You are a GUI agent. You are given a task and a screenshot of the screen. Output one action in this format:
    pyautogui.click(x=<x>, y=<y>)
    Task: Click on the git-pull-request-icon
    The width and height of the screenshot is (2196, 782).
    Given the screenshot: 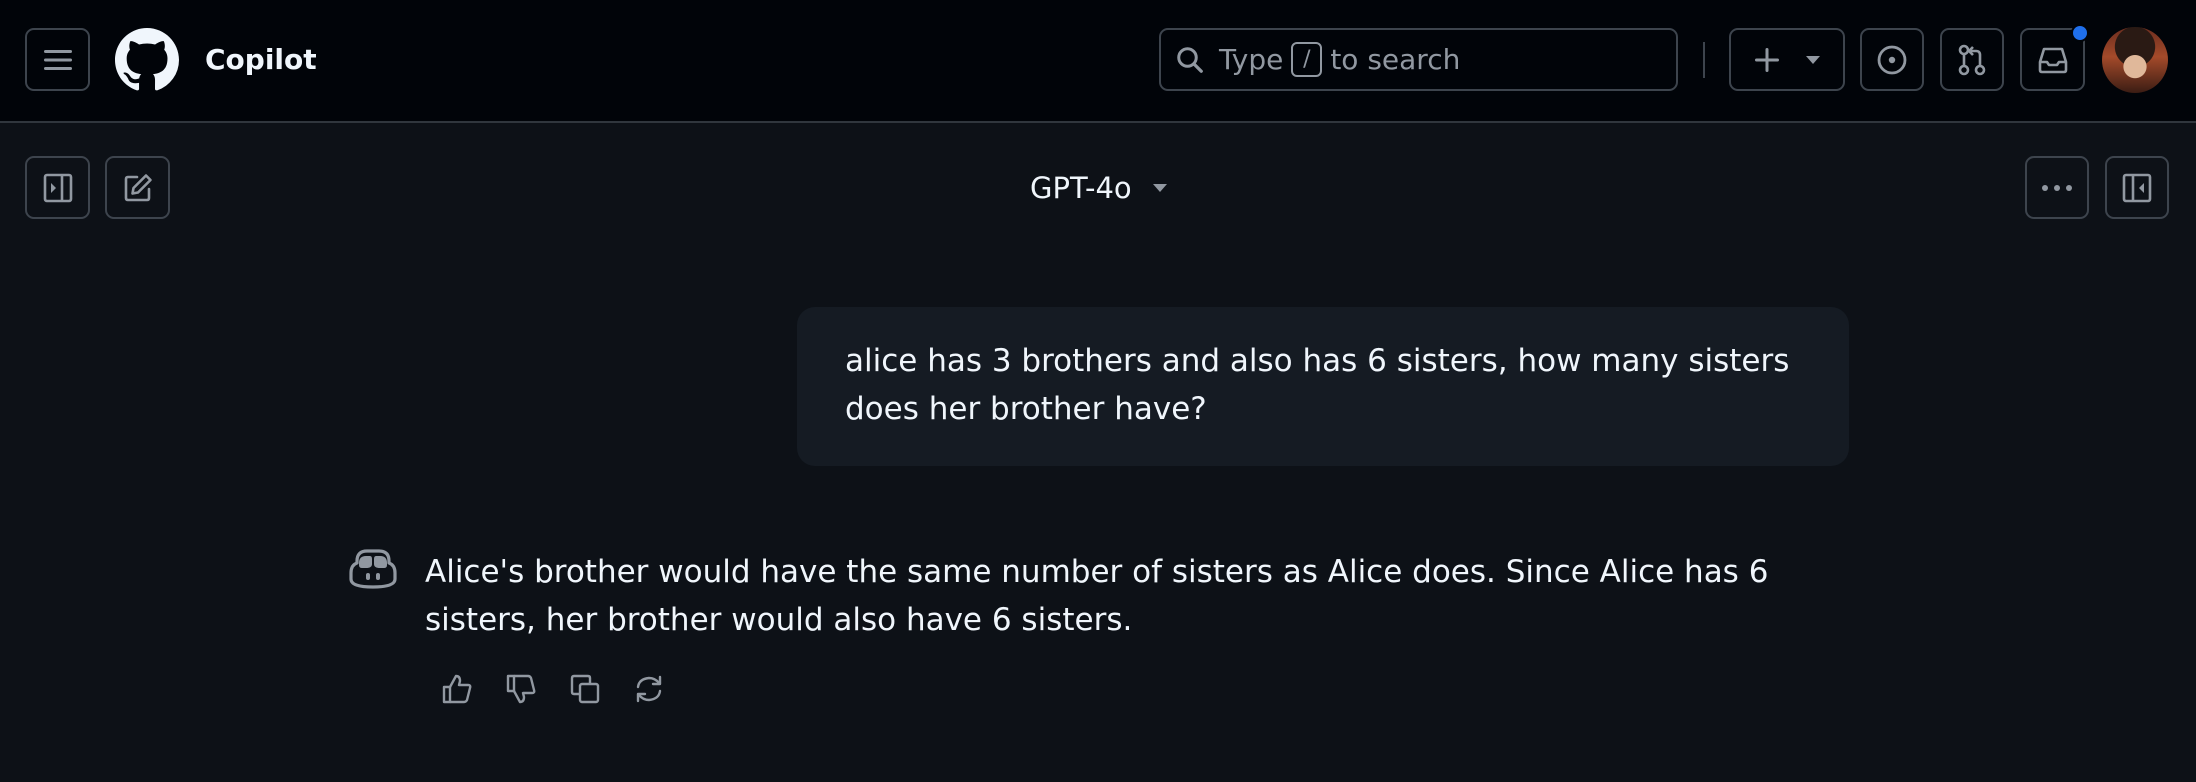 What is the action you would take?
    pyautogui.click(x=1972, y=59)
    